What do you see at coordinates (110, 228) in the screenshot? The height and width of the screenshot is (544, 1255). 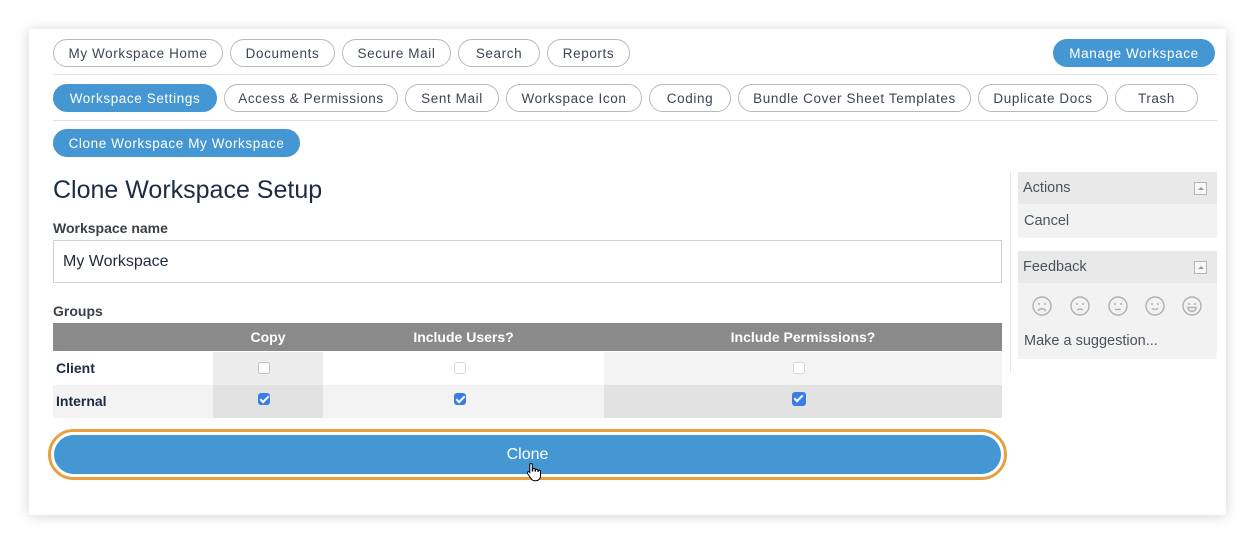 I see `workspace-name-label: Workspace name` at bounding box center [110, 228].